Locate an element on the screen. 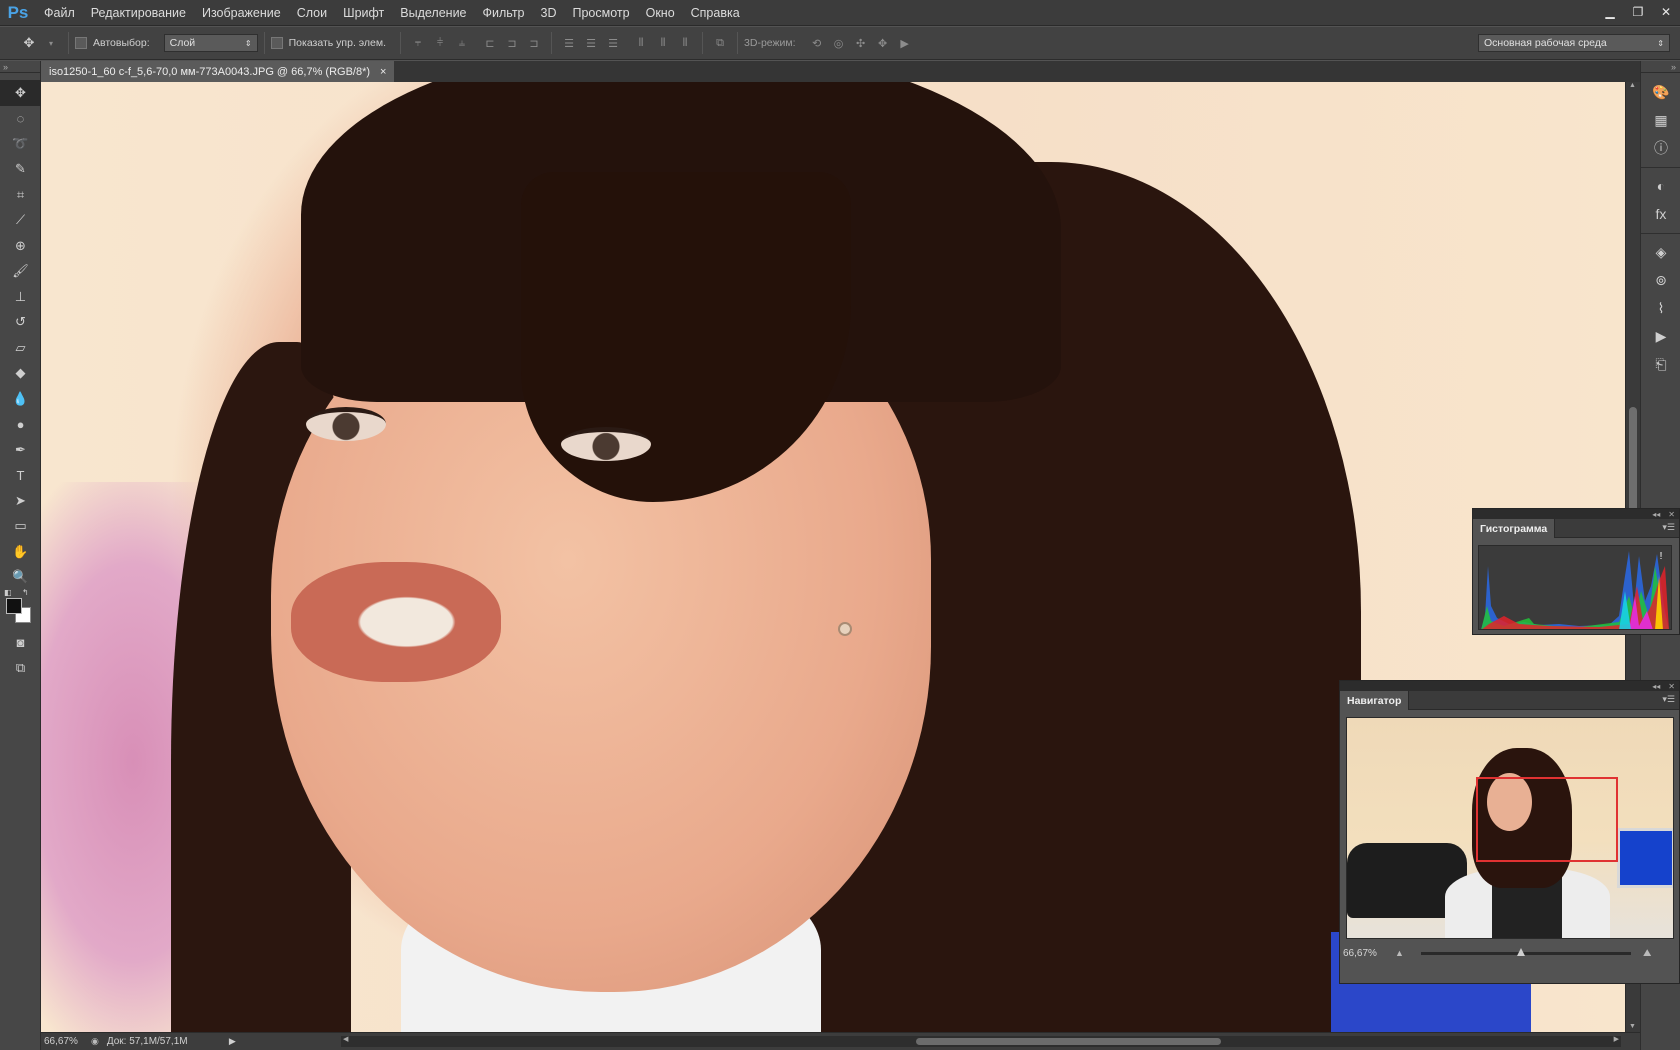 Image resolution: width=1680 pixels, height=1050 pixels. collapse-dock-icon: » is located at coordinates (1660, 67).